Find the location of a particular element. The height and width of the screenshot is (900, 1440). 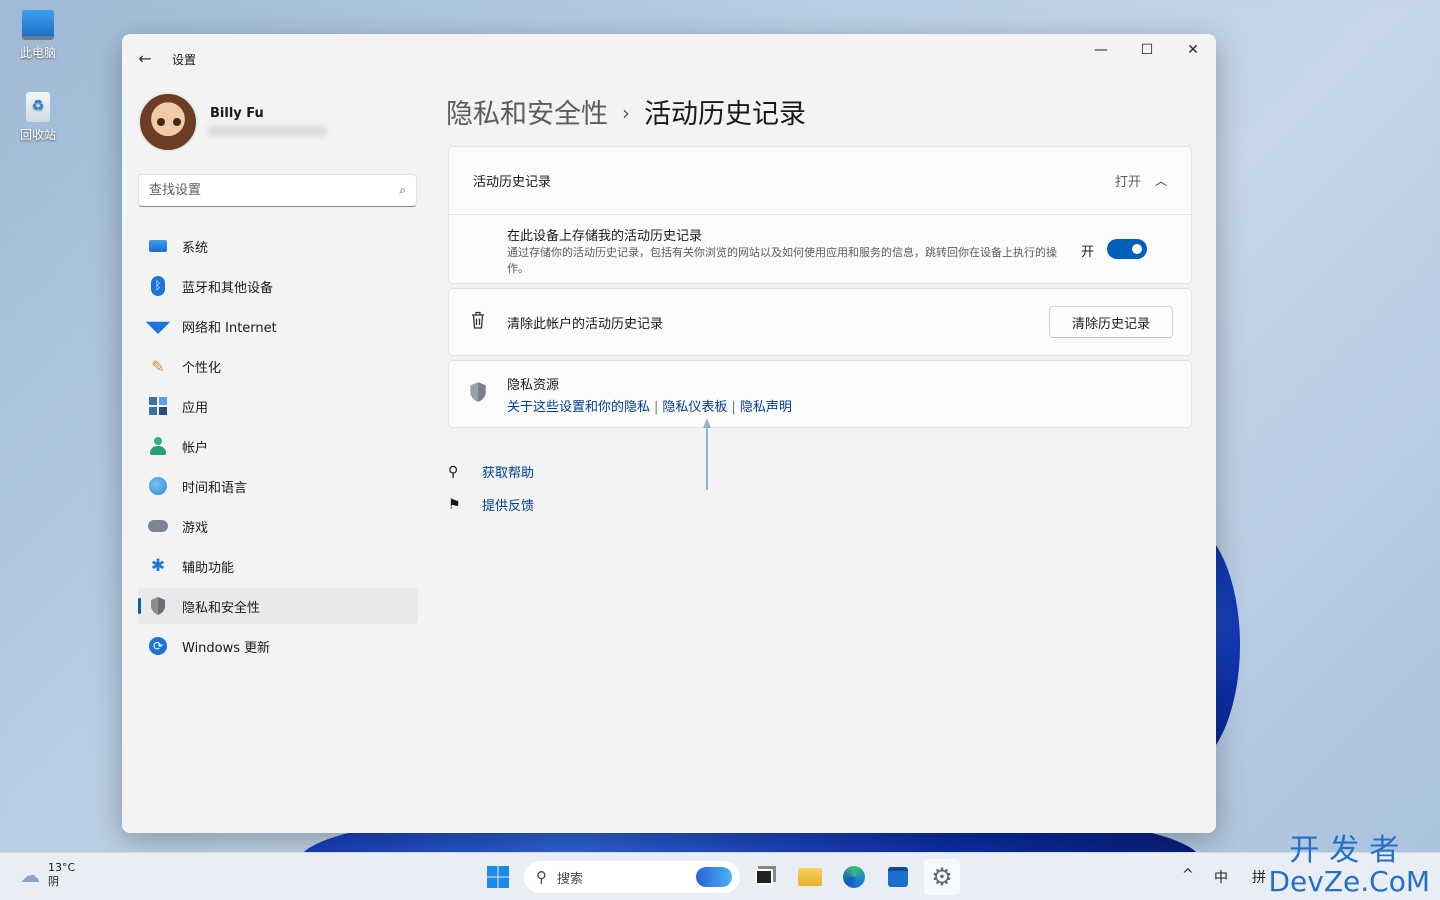

get-help-link: ⚲ 获取帮助 is located at coordinates (491, 472).